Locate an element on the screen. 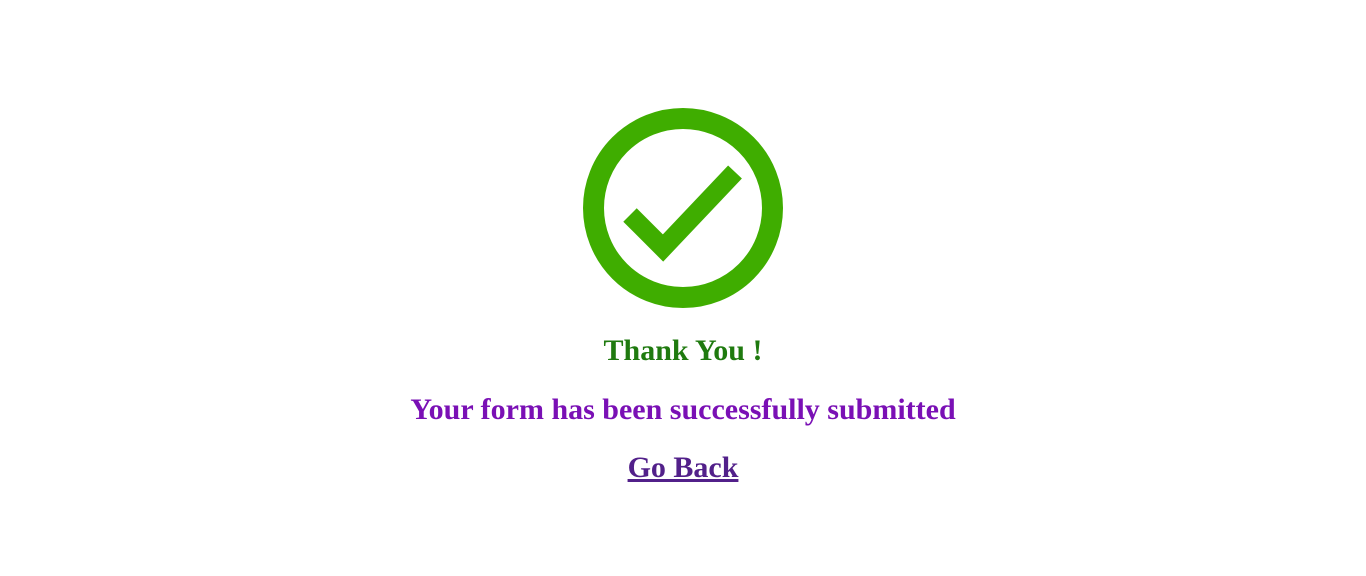 The image size is (1366, 576). thank-you-heading: Thank You ! is located at coordinates (683, 350).